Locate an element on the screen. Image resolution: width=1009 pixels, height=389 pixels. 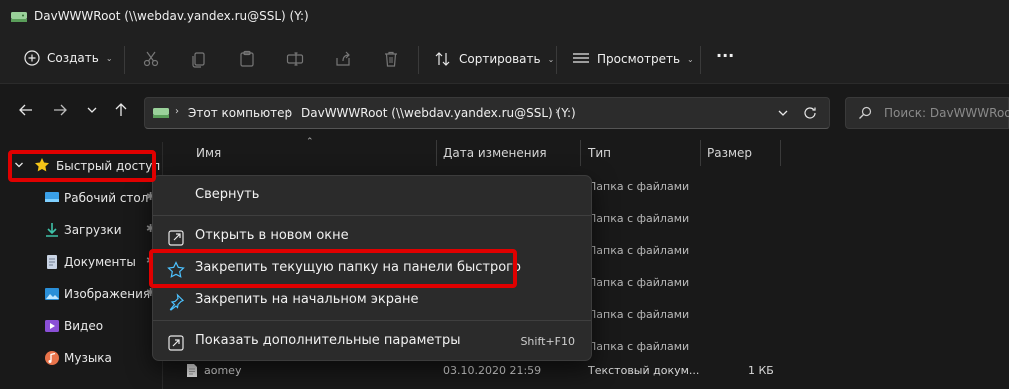
cut-button is located at coordinates (151, 59).